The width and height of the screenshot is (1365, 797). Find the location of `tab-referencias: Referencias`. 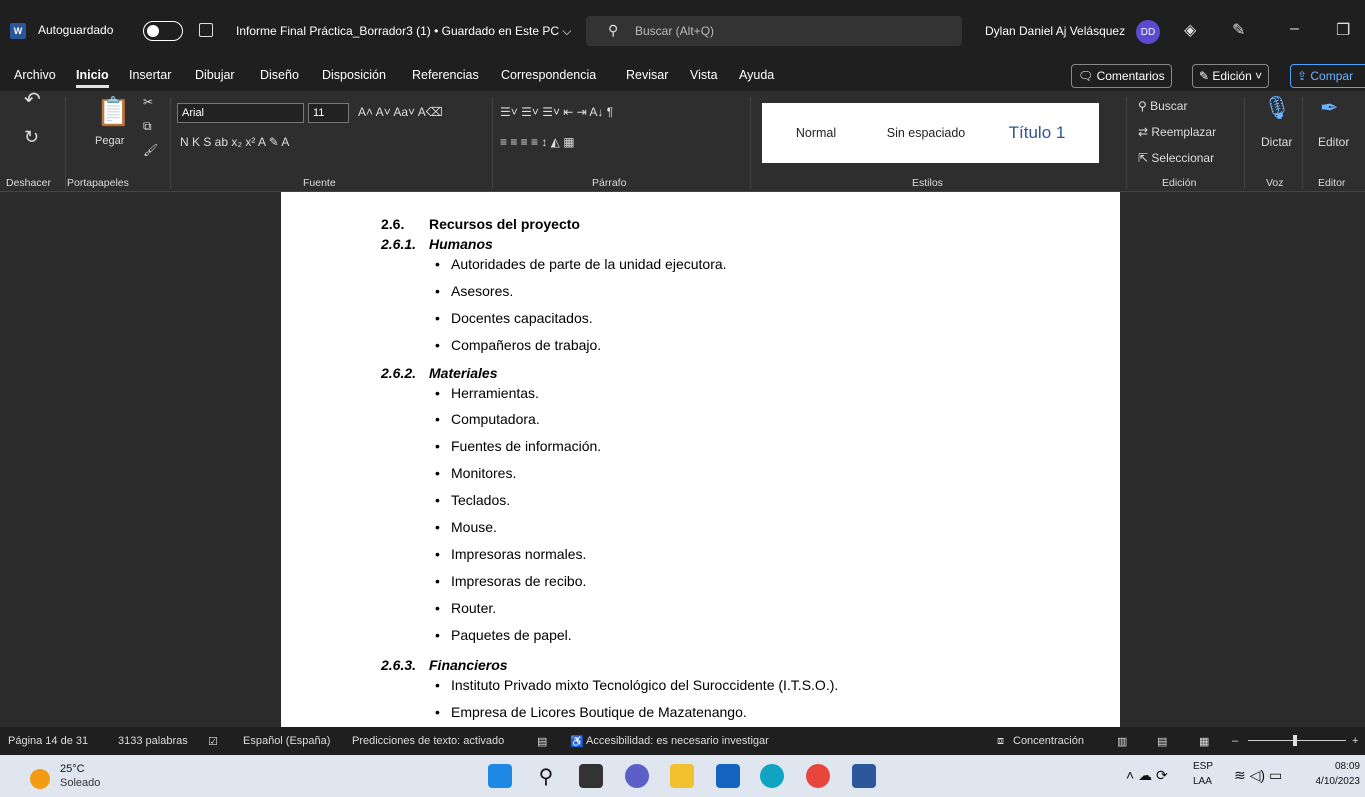

tab-referencias: Referencias is located at coordinates (445, 75).